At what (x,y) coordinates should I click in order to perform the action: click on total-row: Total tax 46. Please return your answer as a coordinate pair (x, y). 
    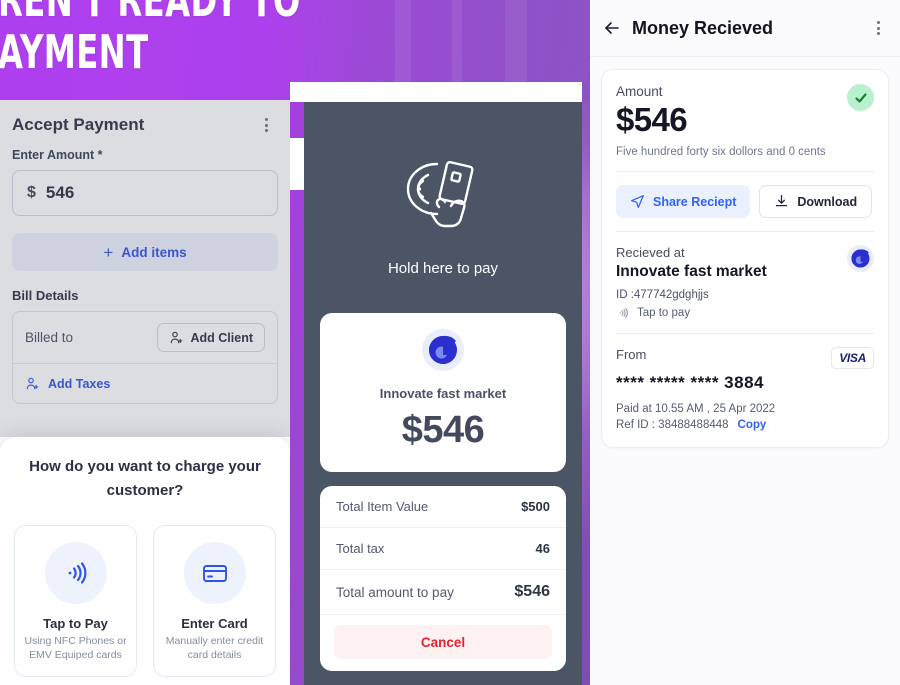
    Looking at the image, I should click on (443, 549).